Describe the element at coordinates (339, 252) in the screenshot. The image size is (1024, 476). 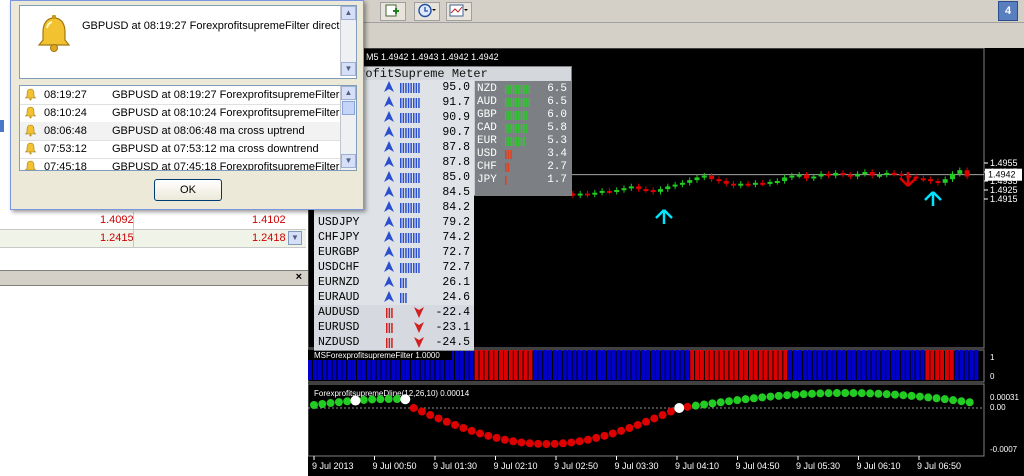
I see `pair-name: EURGBP` at that location.